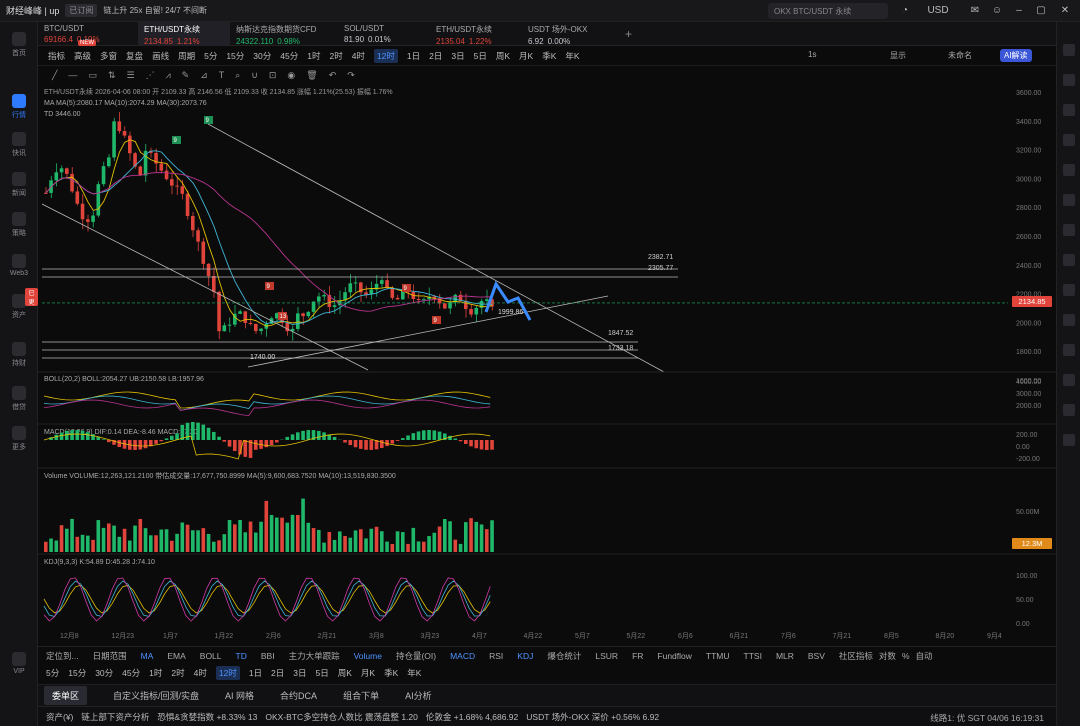 The image size is (1080, 726). What do you see at coordinates (19, 145) in the screenshot?
I see `sidebar-item-2: 快讯` at bounding box center [19, 145].